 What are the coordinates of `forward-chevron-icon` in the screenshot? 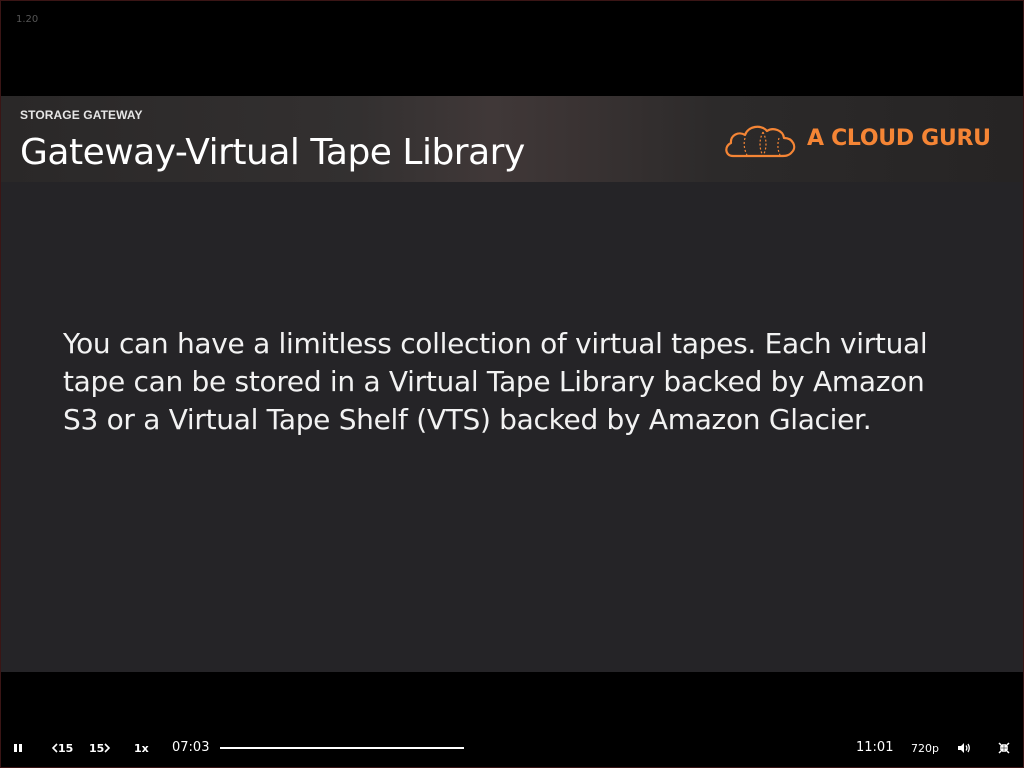 It's located at (107, 748).